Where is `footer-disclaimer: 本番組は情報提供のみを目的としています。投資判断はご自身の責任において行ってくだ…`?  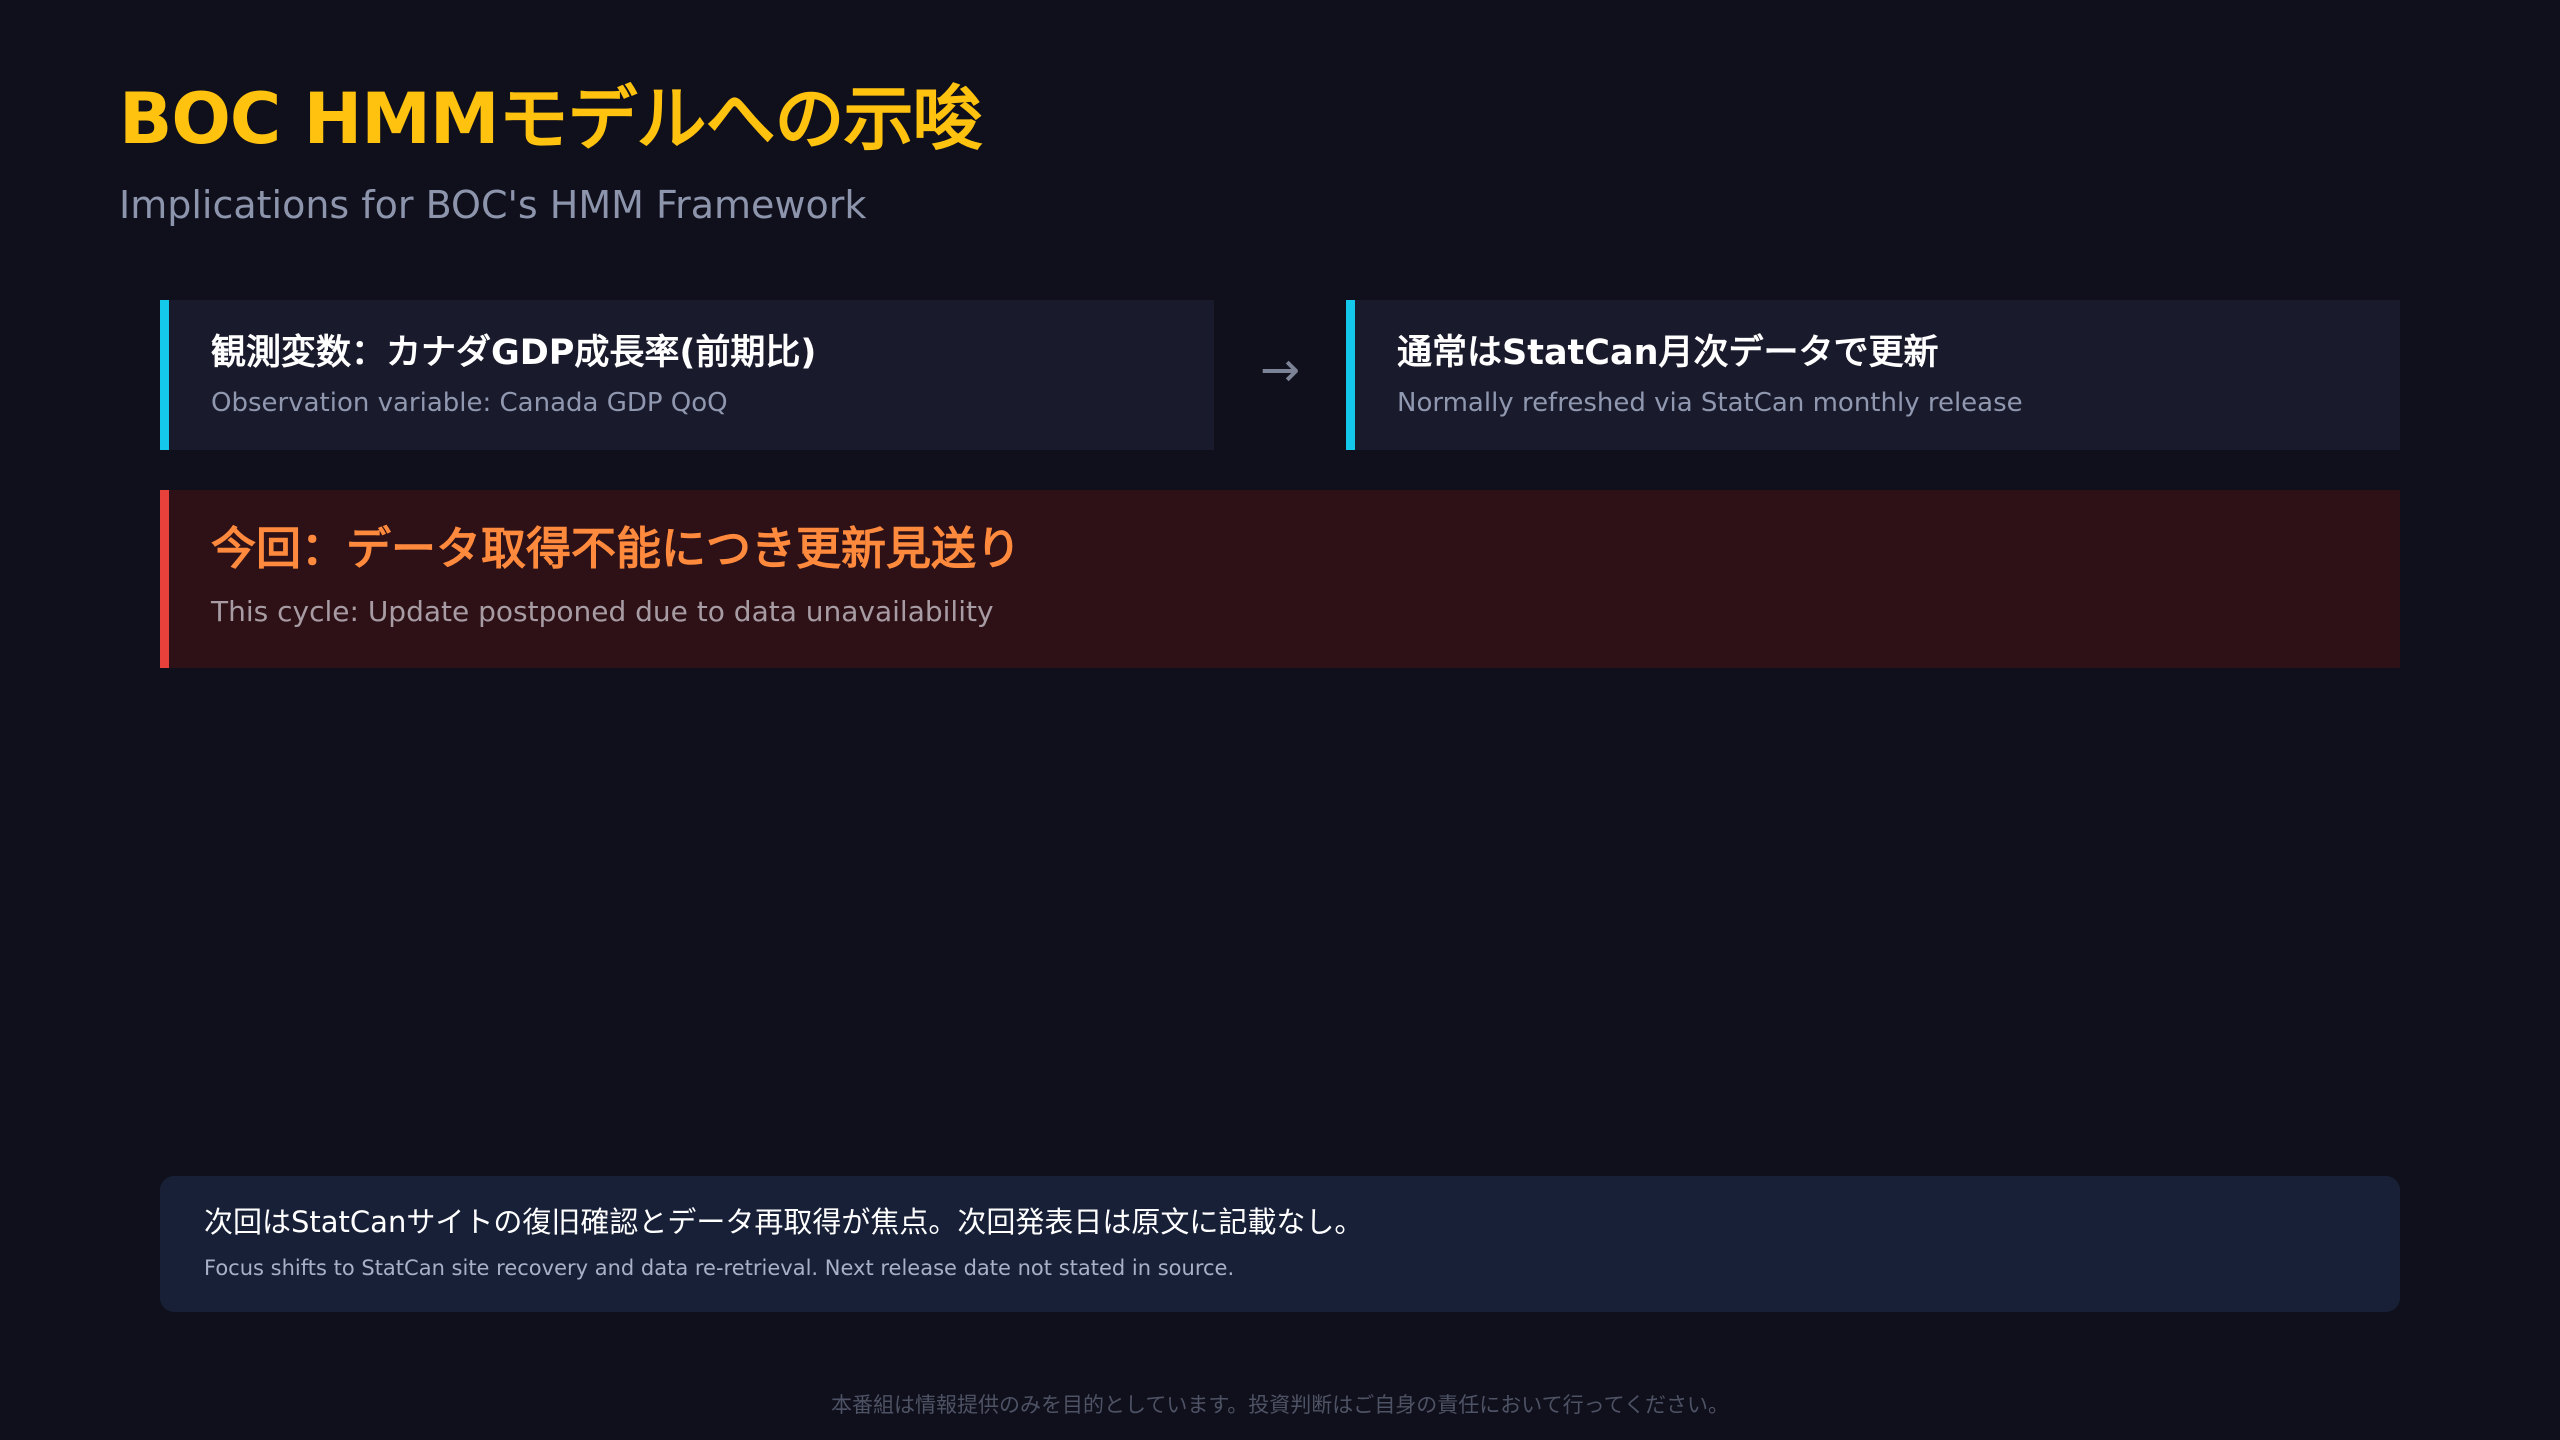 footer-disclaimer: 本番組は情報提供のみを目的としています。投資判断はご自身の責任において行ってくだ… is located at coordinates (1280, 1405).